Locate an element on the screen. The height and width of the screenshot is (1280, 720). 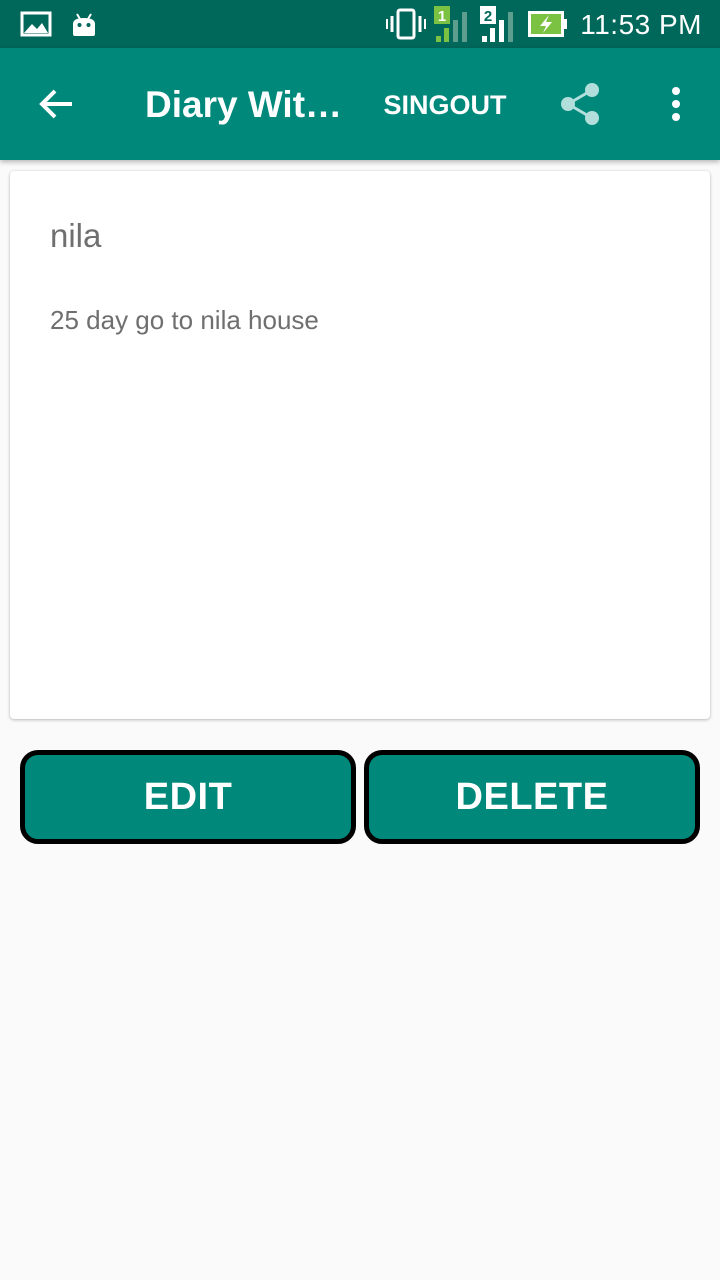
svg-text: 2 is located at coordinates (488, 16).